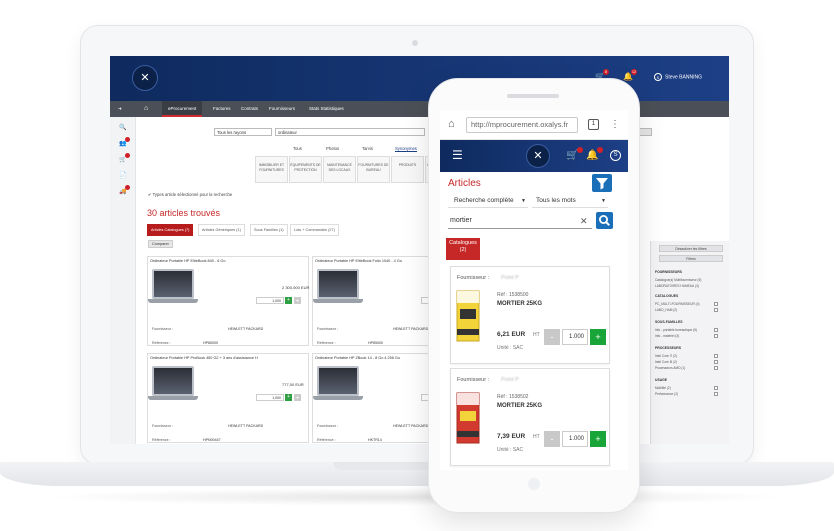 This screenshot has width=834, height=531. I want to click on search-button, so click(604, 220).